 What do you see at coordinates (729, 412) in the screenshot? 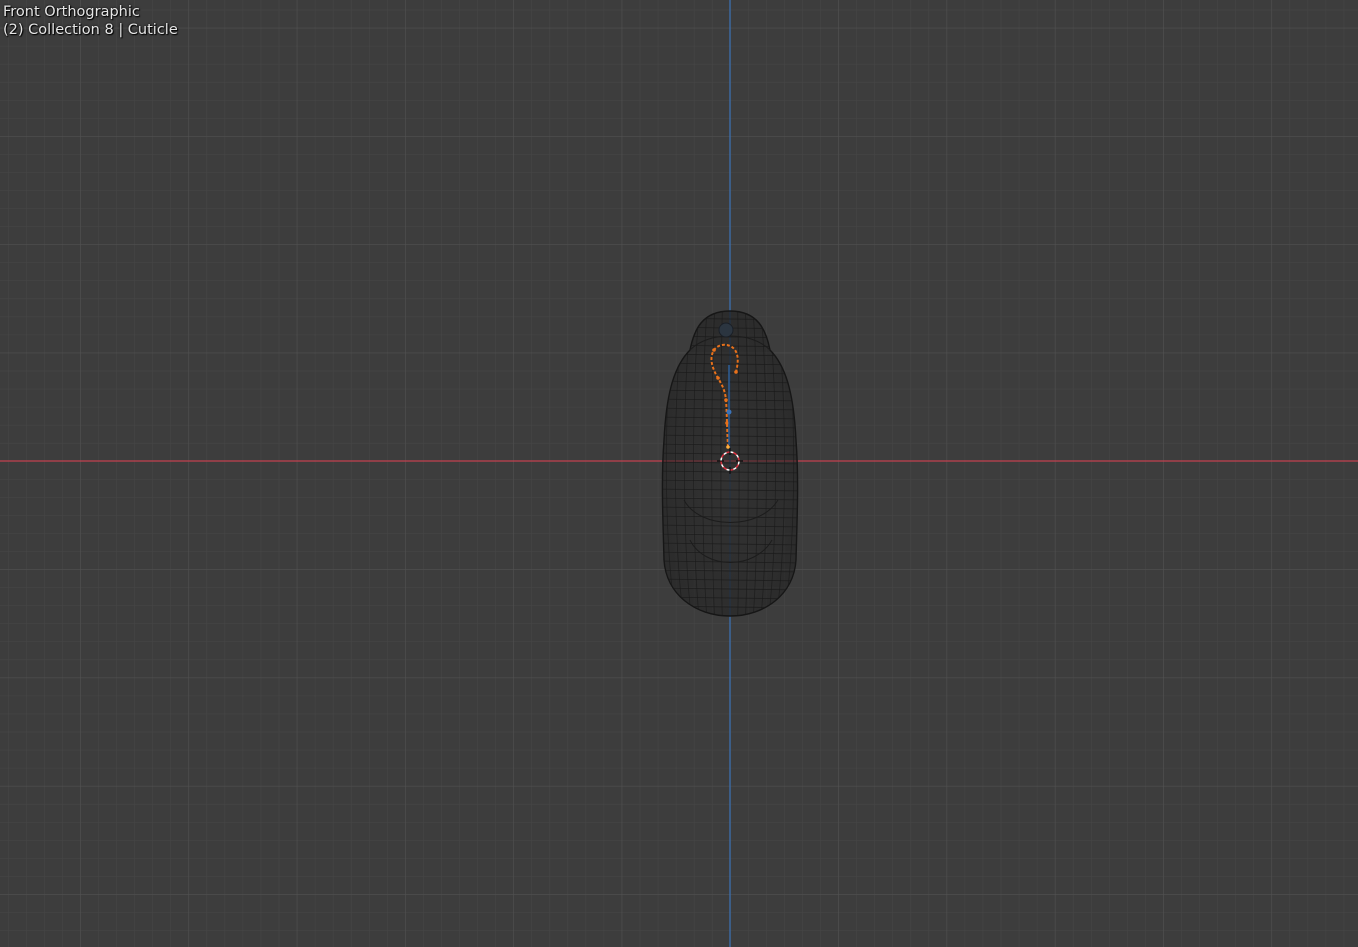
I see `bone-joint` at bounding box center [729, 412].